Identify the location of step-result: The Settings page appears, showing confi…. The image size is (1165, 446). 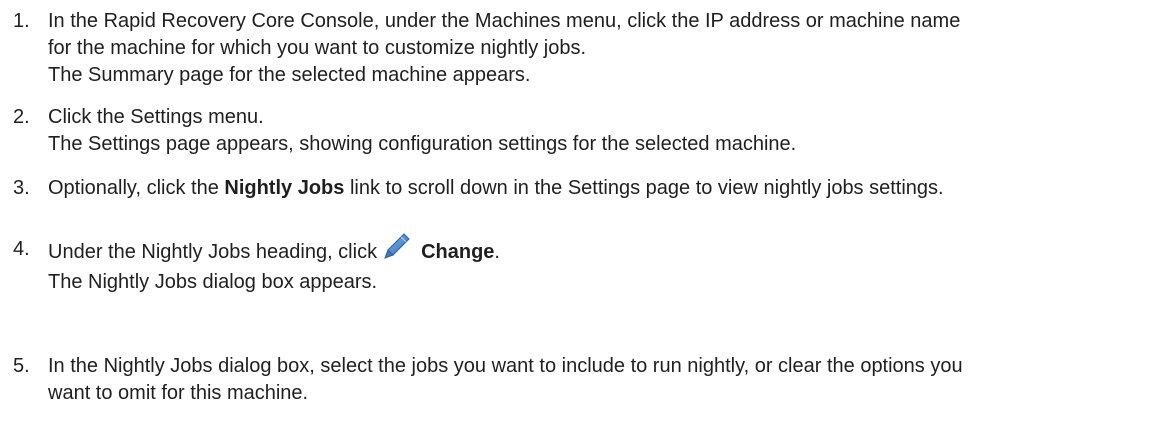
(422, 144).